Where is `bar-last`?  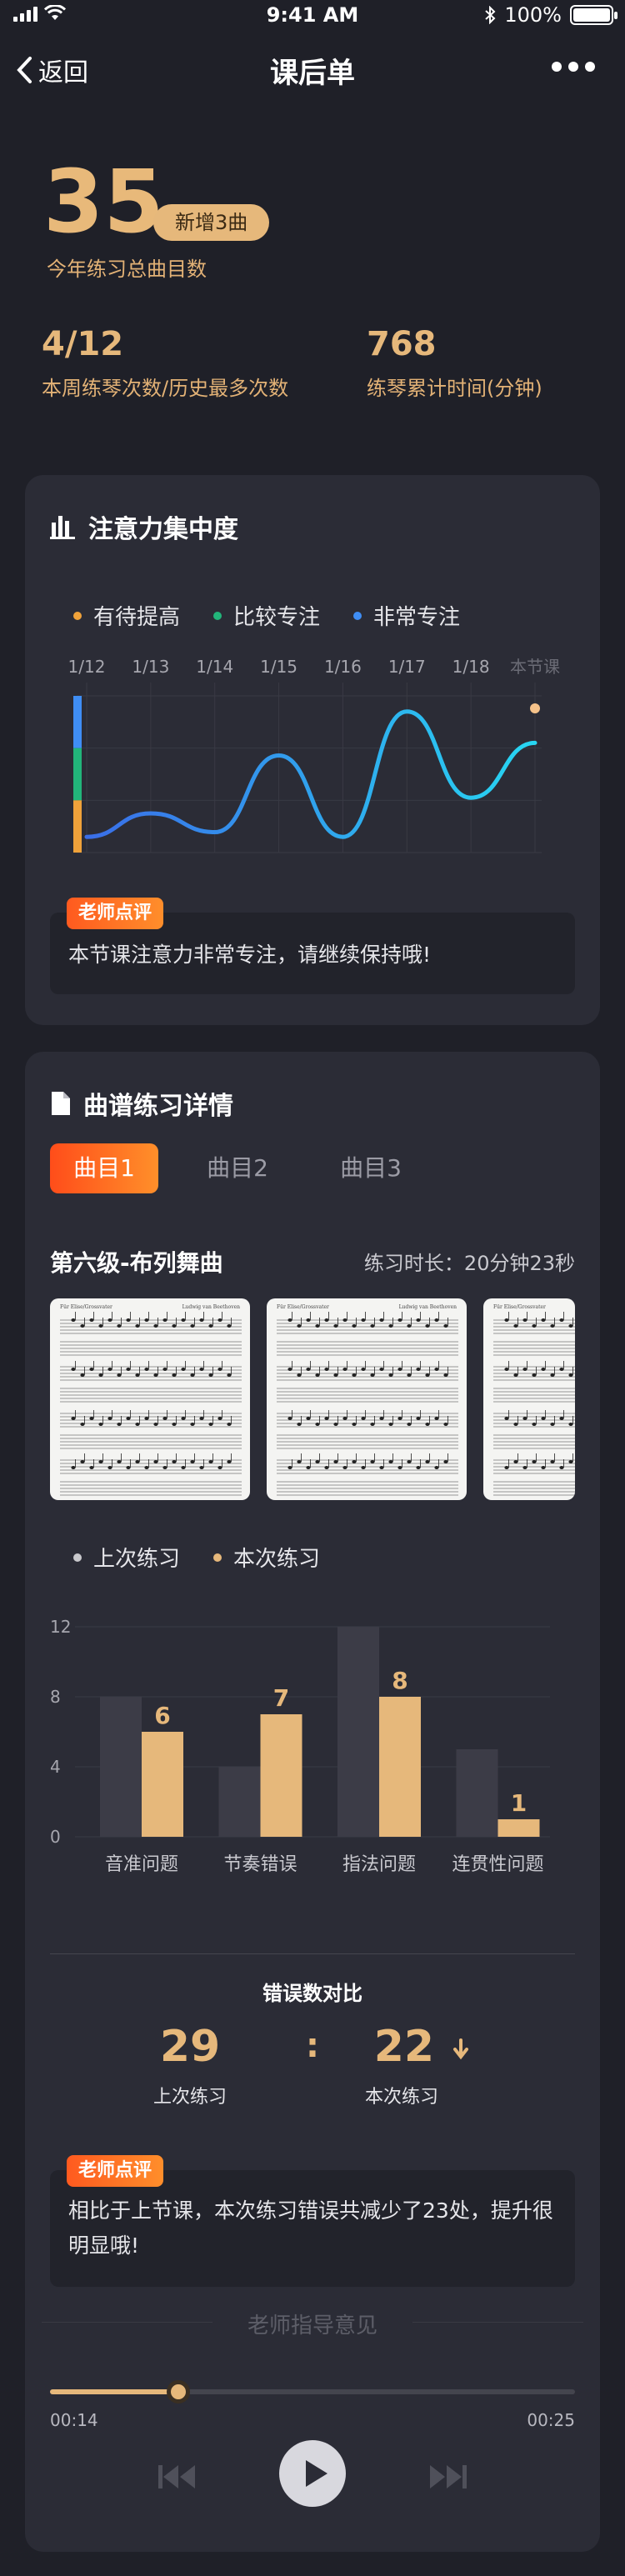
bar-last is located at coordinates (358, 1732).